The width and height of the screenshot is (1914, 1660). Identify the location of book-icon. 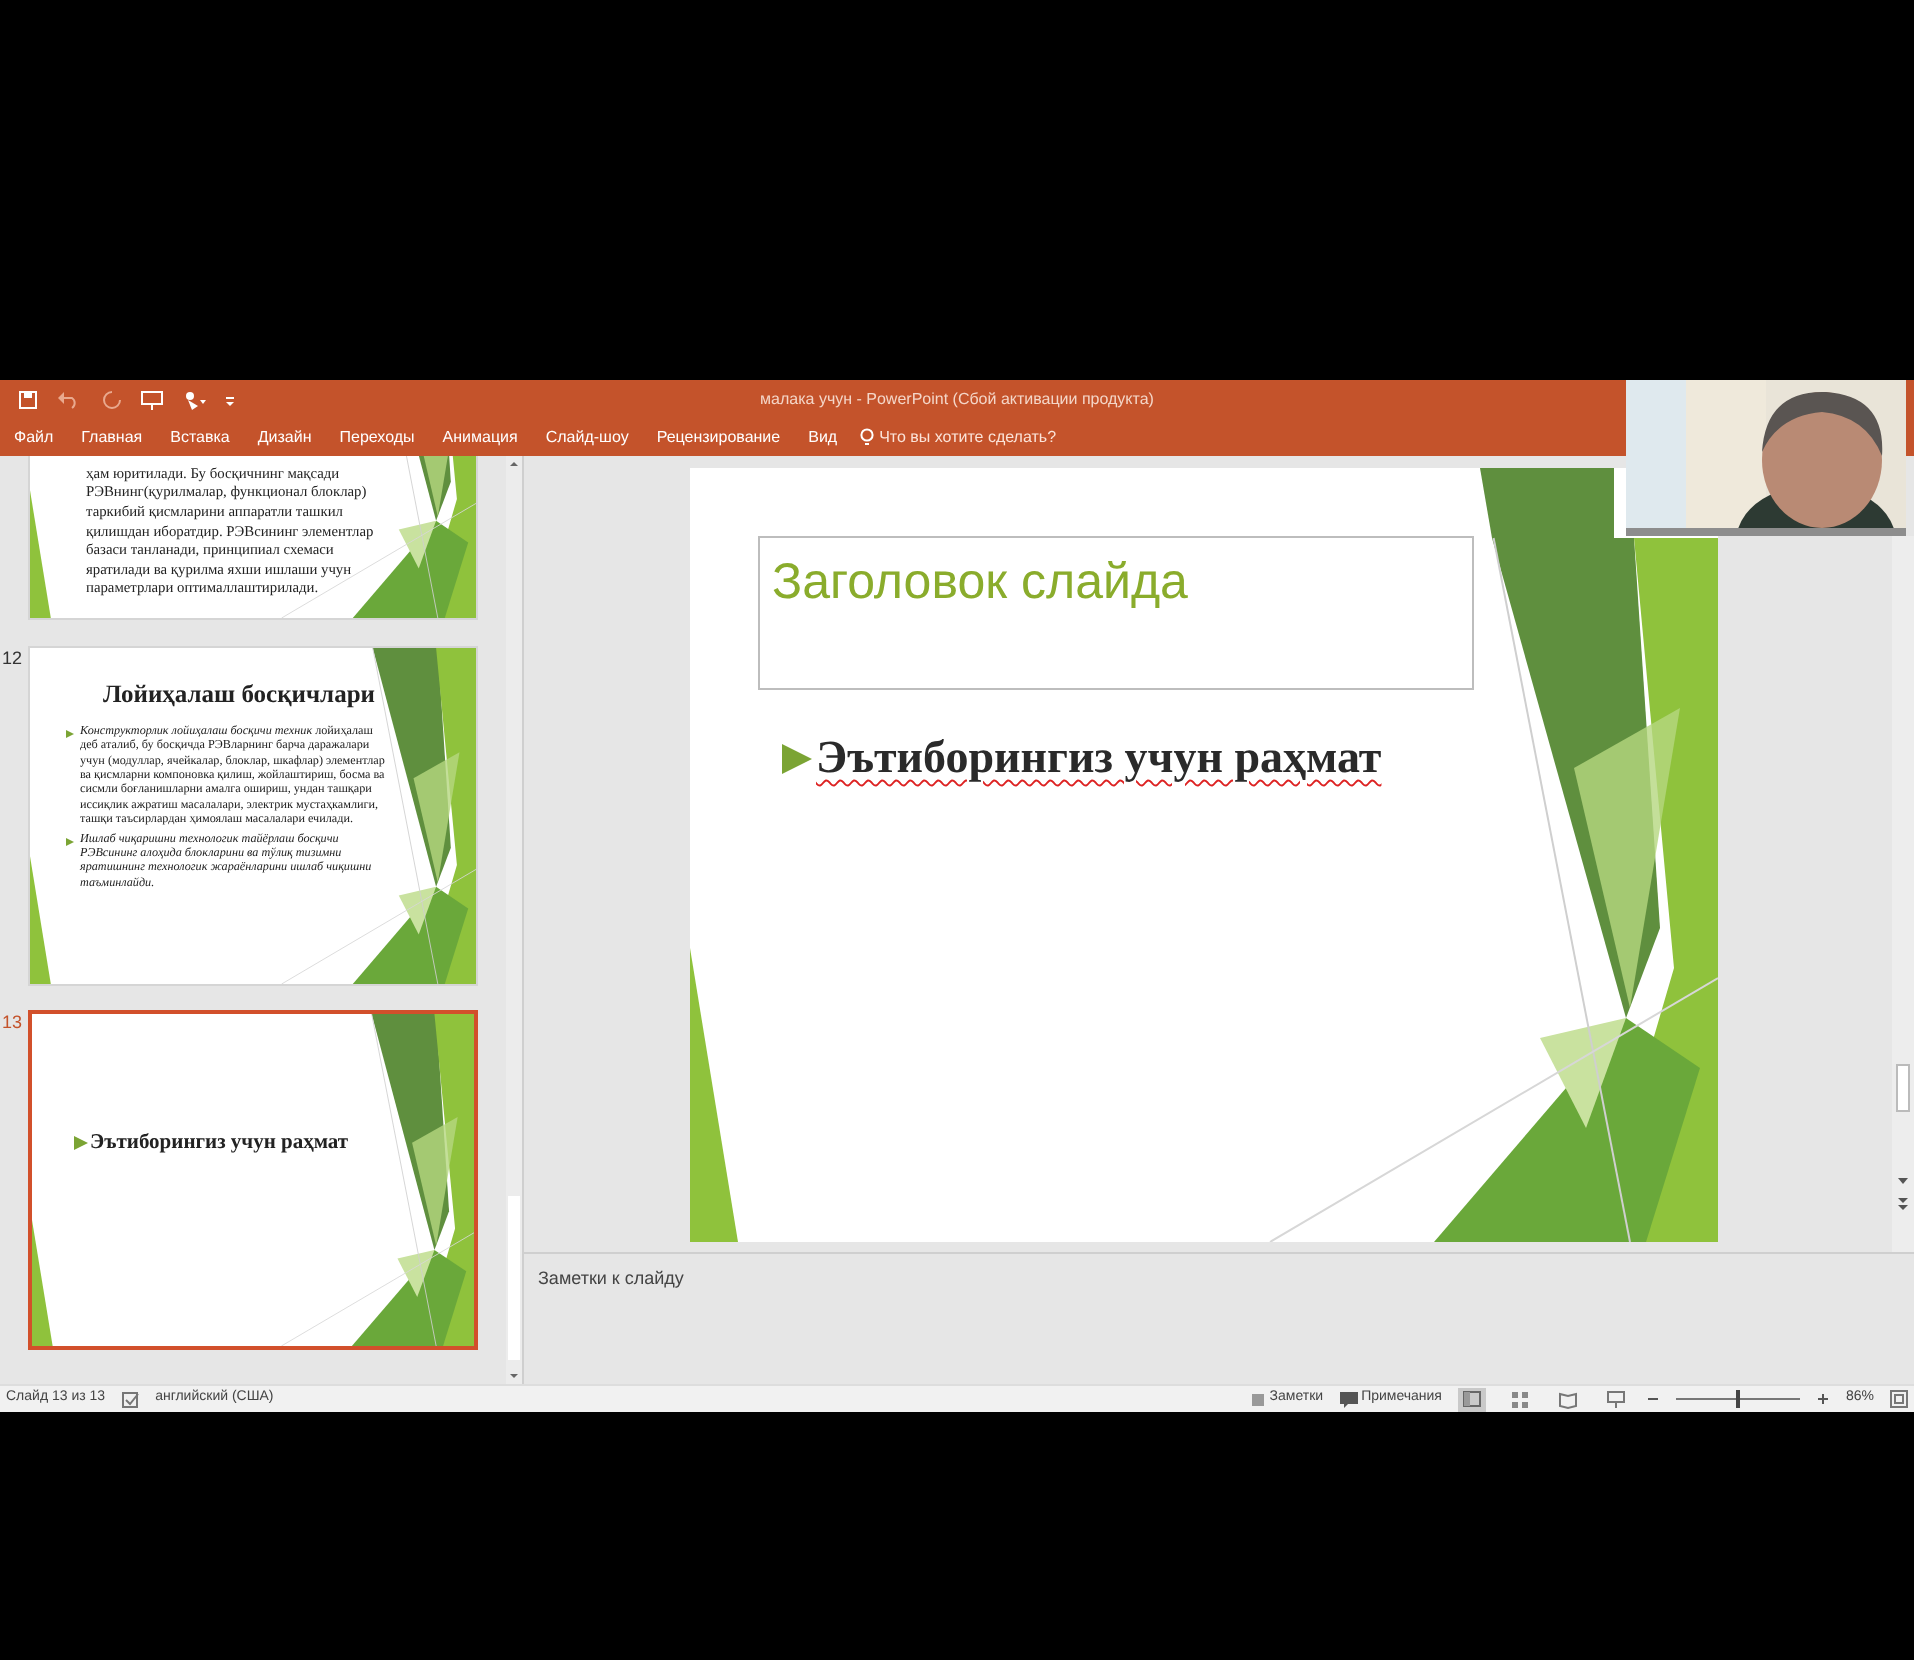
(1567, 1399).